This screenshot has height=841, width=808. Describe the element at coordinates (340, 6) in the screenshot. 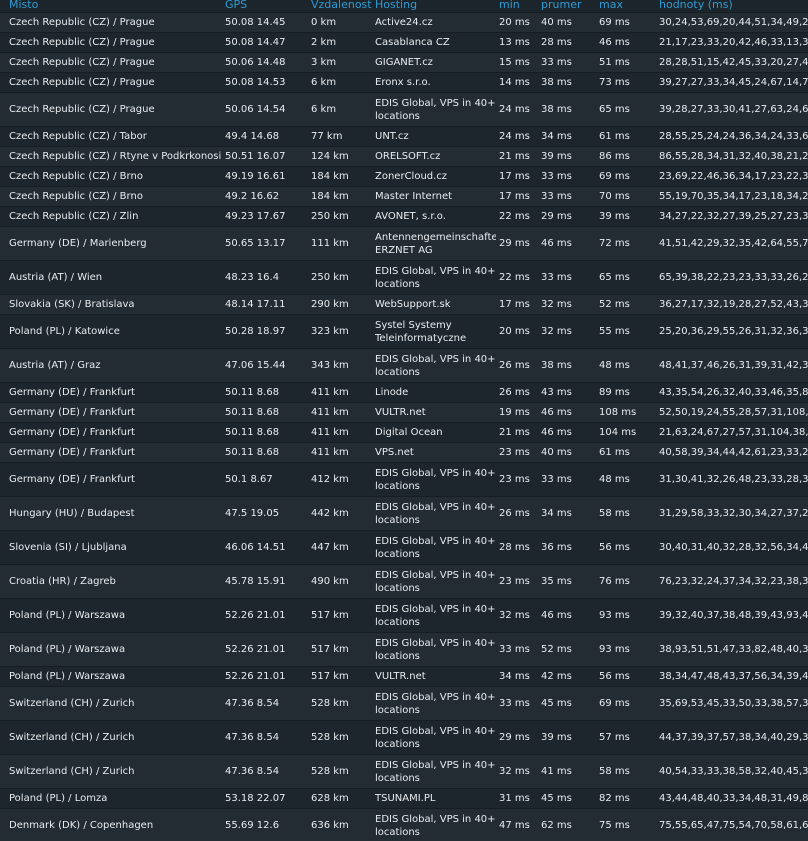

I see `column-header-distance: Vzdalenost` at that location.